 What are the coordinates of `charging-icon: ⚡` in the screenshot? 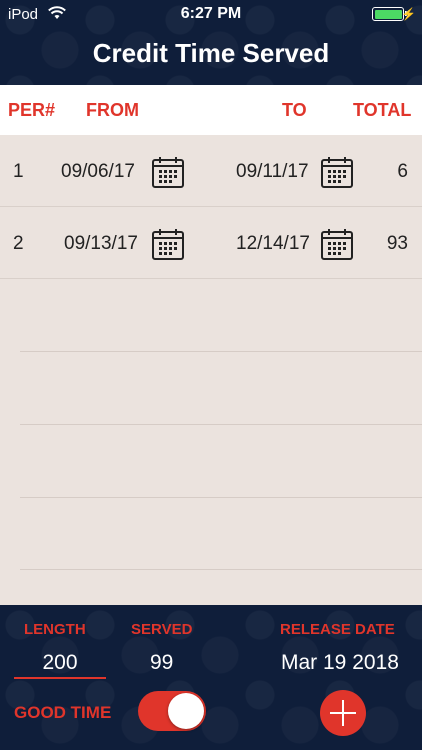 It's located at (408, 14).